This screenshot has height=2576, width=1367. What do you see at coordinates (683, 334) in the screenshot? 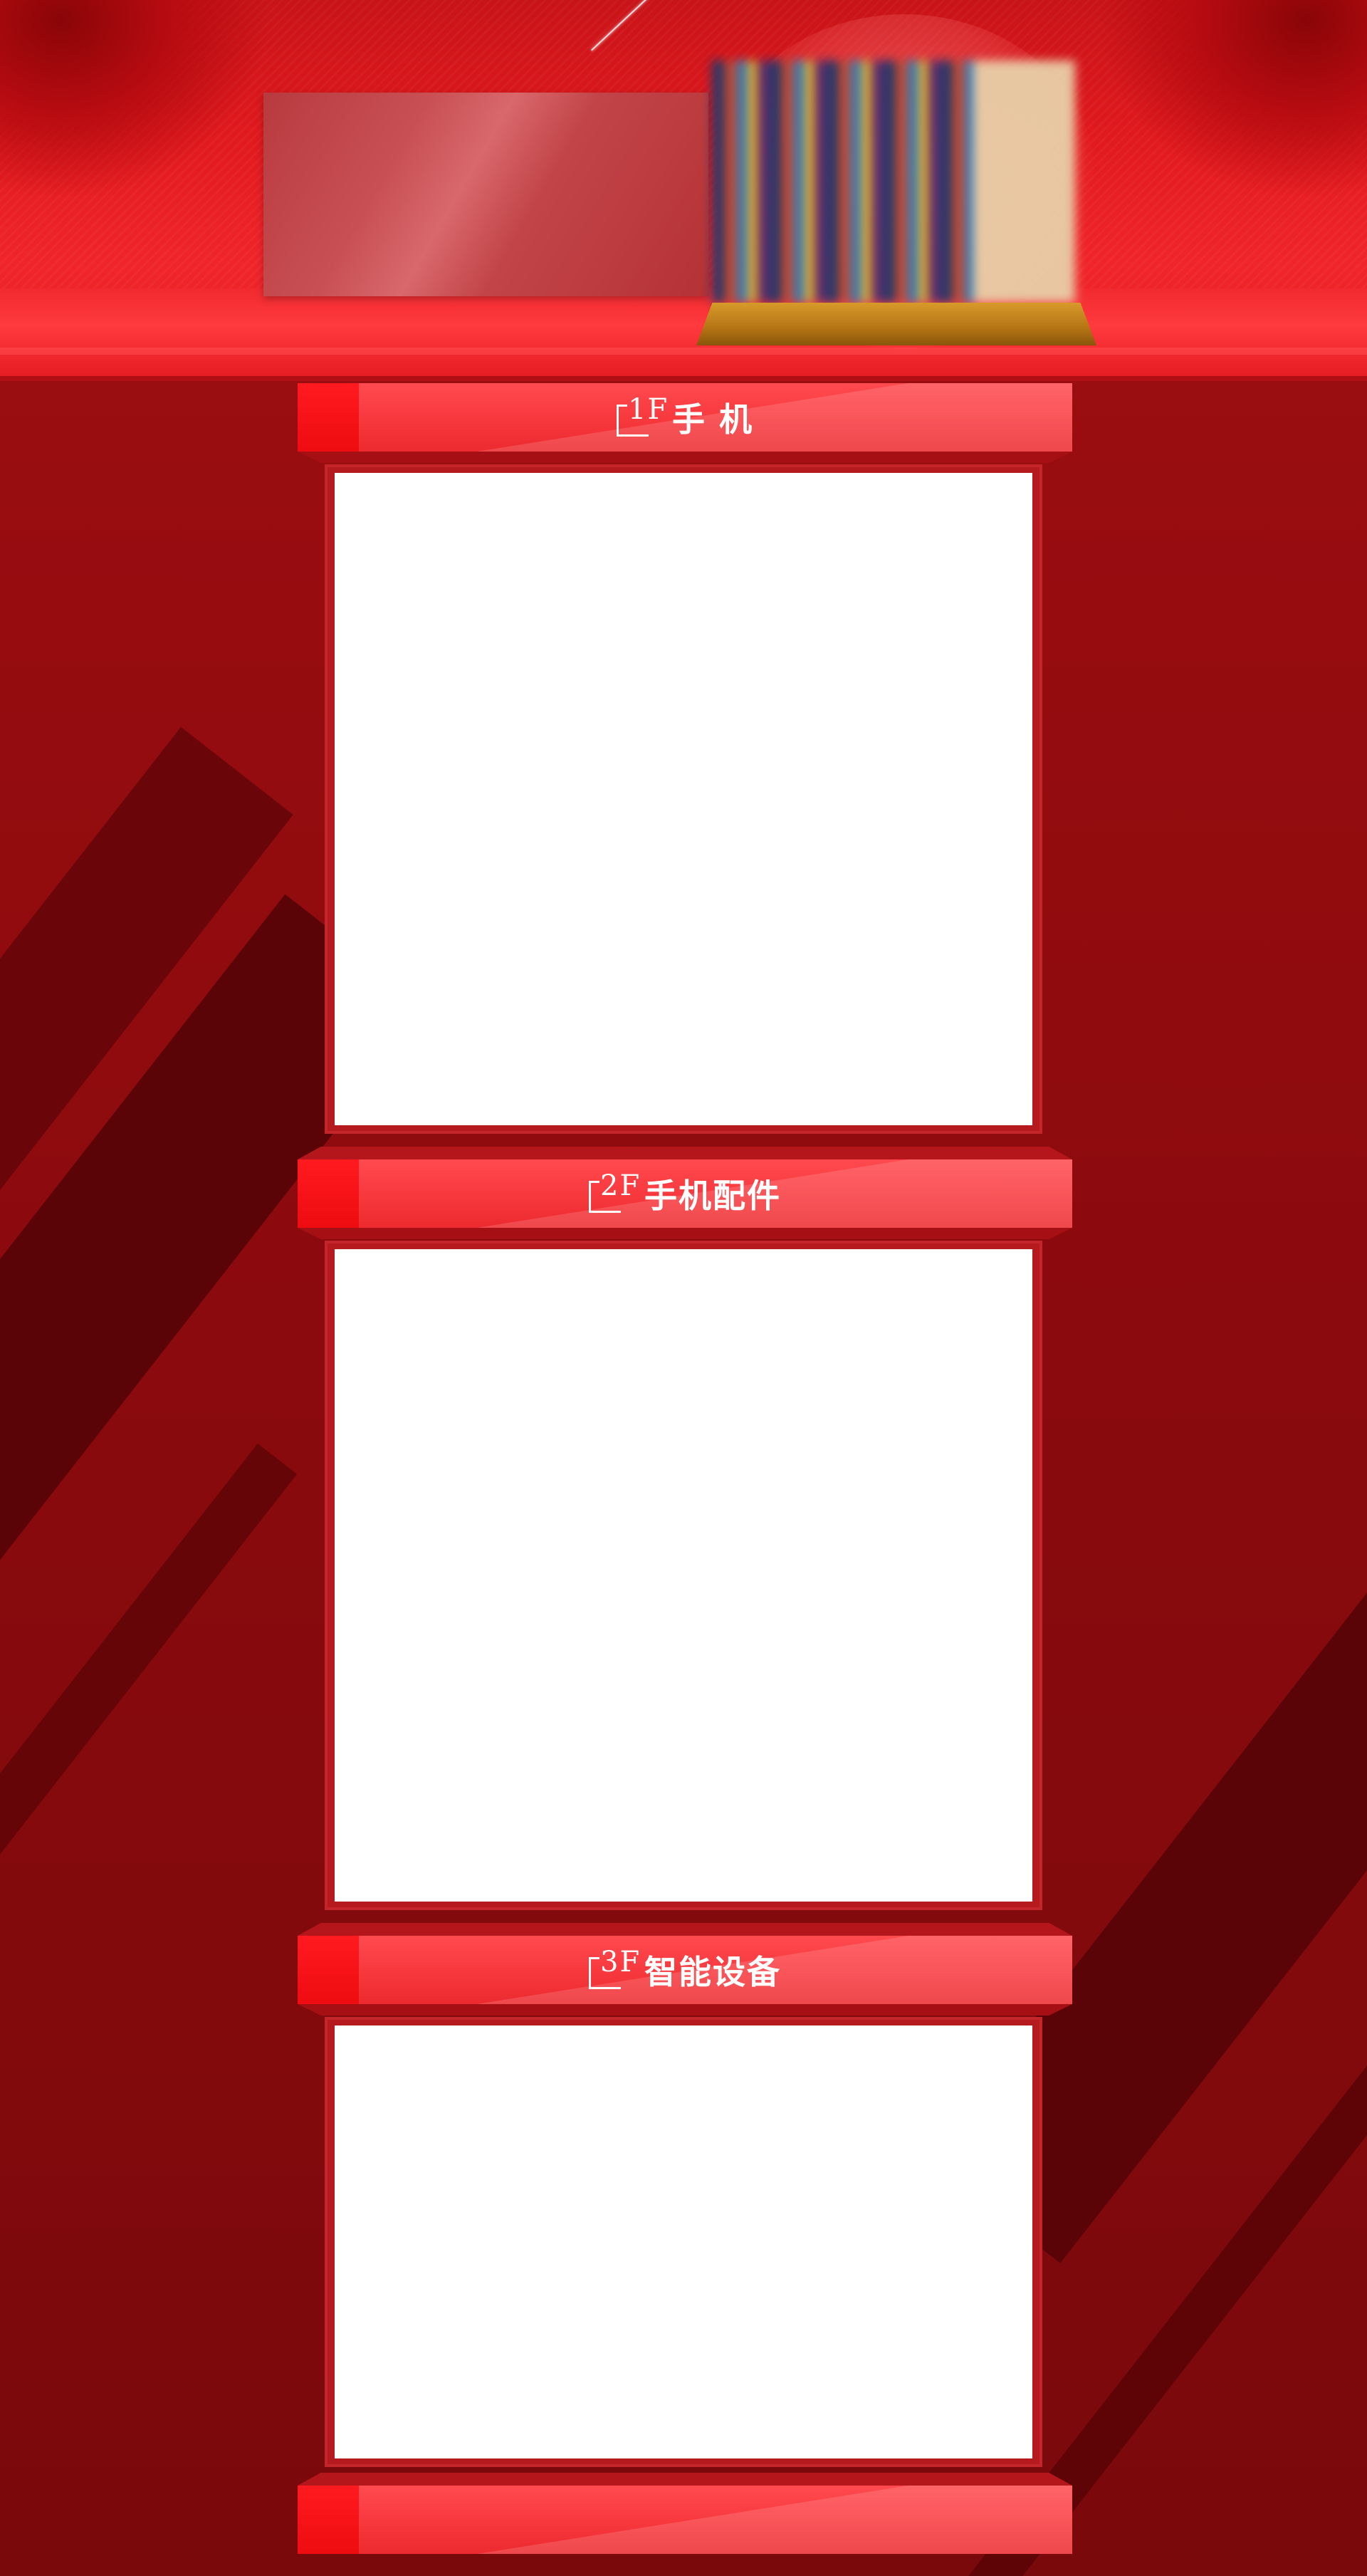
I see `stage-floor` at bounding box center [683, 334].